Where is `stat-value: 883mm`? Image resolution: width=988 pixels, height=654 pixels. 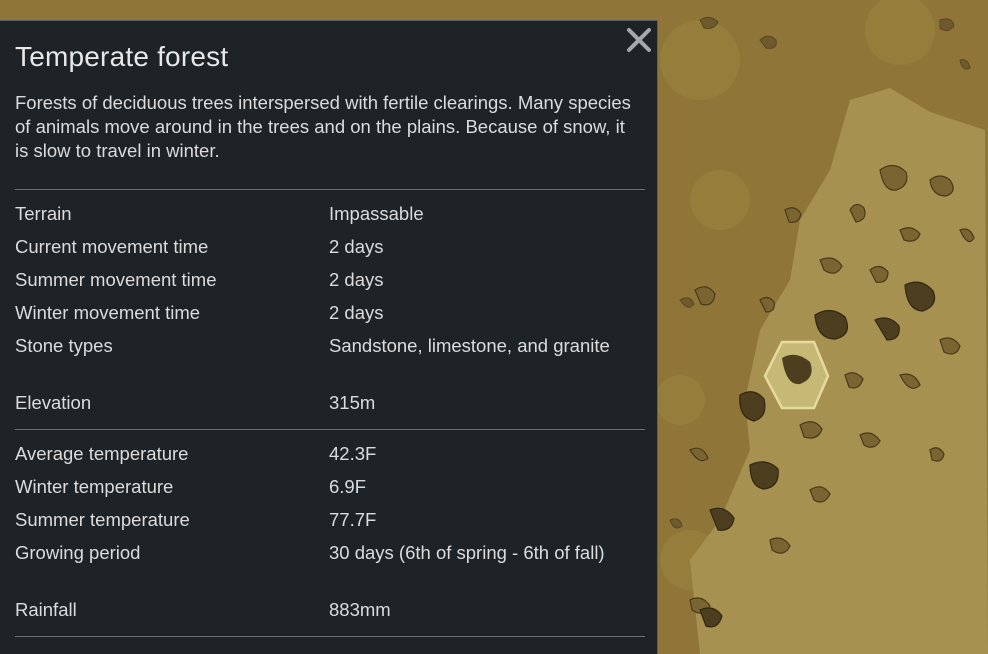 stat-value: 883mm is located at coordinates (360, 609).